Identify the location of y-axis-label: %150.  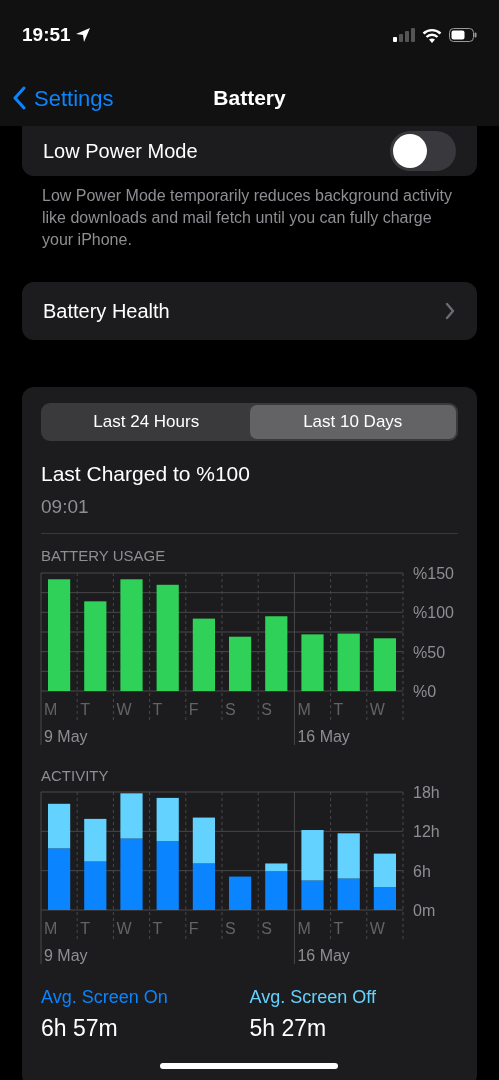
(433, 573).